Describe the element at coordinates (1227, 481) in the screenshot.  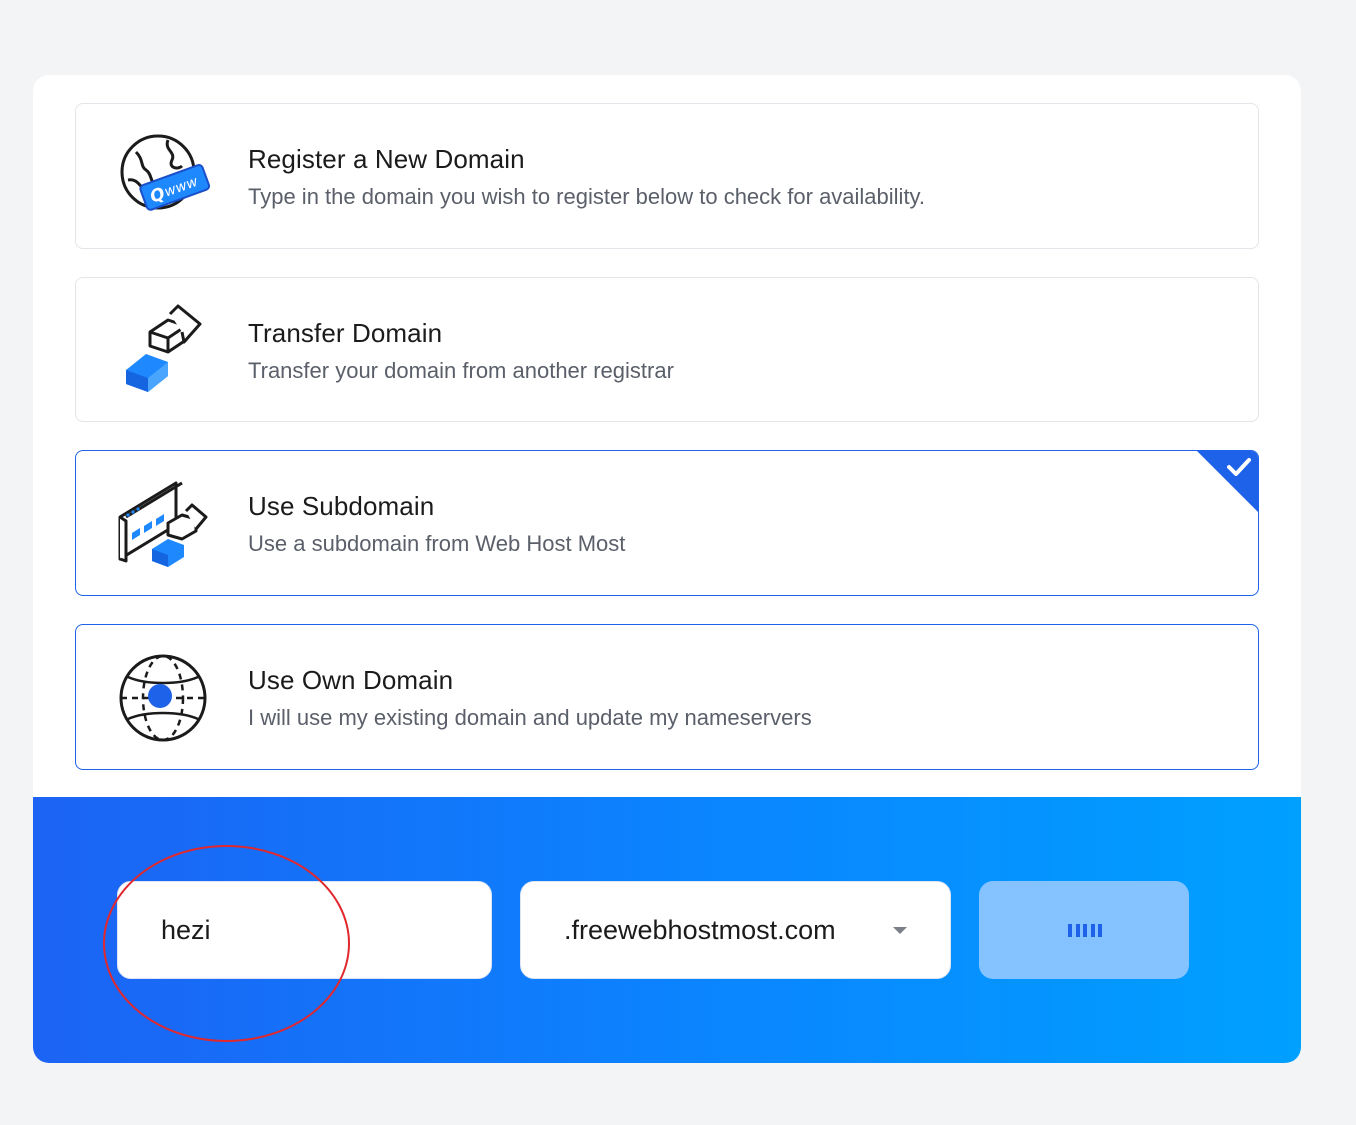
I see `selected-check-icon` at that location.